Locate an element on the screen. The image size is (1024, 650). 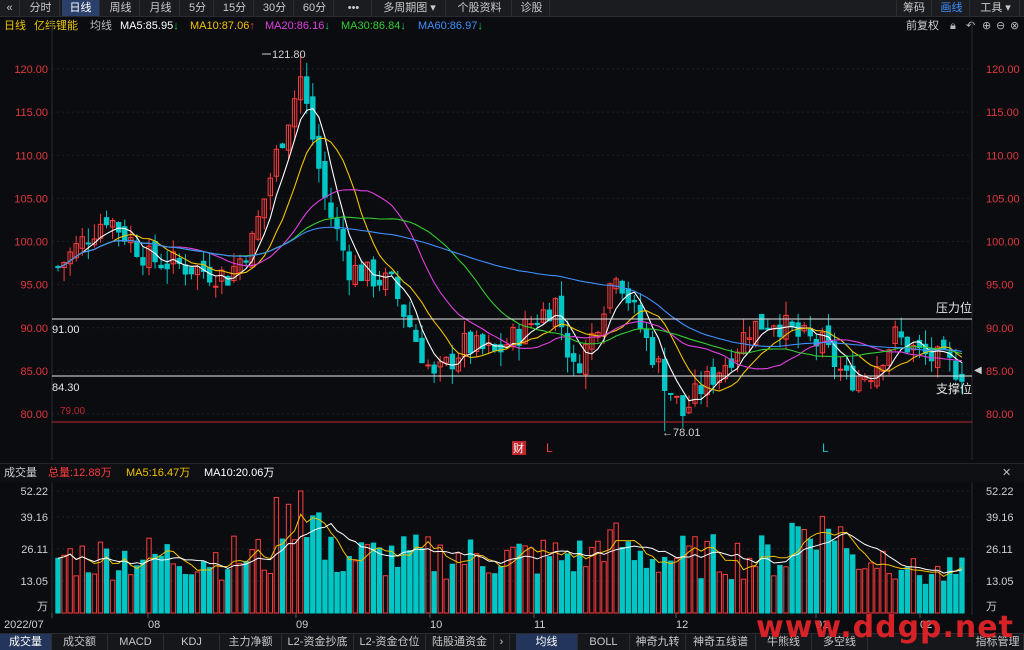
tab-nine-turn: 神奇九转 is located at coordinates (658, 642).